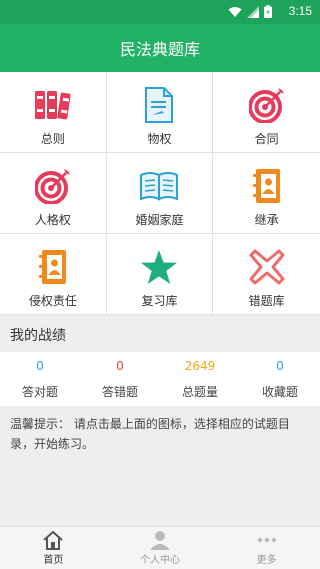  What do you see at coordinates (39, 391) in the screenshot?
I see `stat-caption: 答对题` at bounding box center [39, 391].